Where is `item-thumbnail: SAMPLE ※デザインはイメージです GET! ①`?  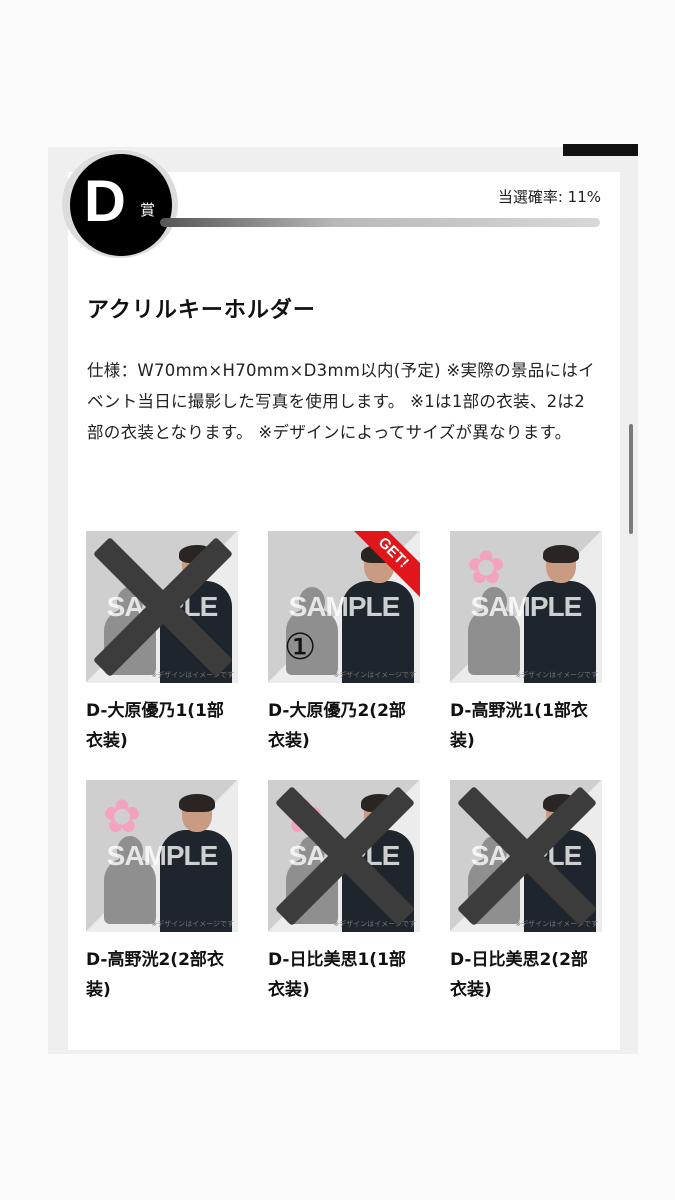
item-thumbnail: SAMPLE ※デザインはイメージです GET! ① is located at coordinates (344, 607).